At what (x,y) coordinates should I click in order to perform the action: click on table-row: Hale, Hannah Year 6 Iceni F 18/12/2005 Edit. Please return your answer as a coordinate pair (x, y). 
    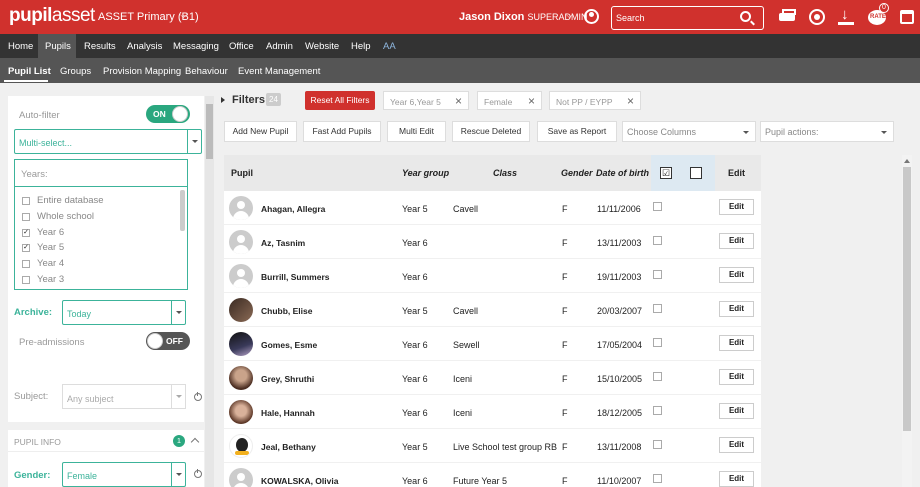
    Looking at the image, I should click on (492, 412).